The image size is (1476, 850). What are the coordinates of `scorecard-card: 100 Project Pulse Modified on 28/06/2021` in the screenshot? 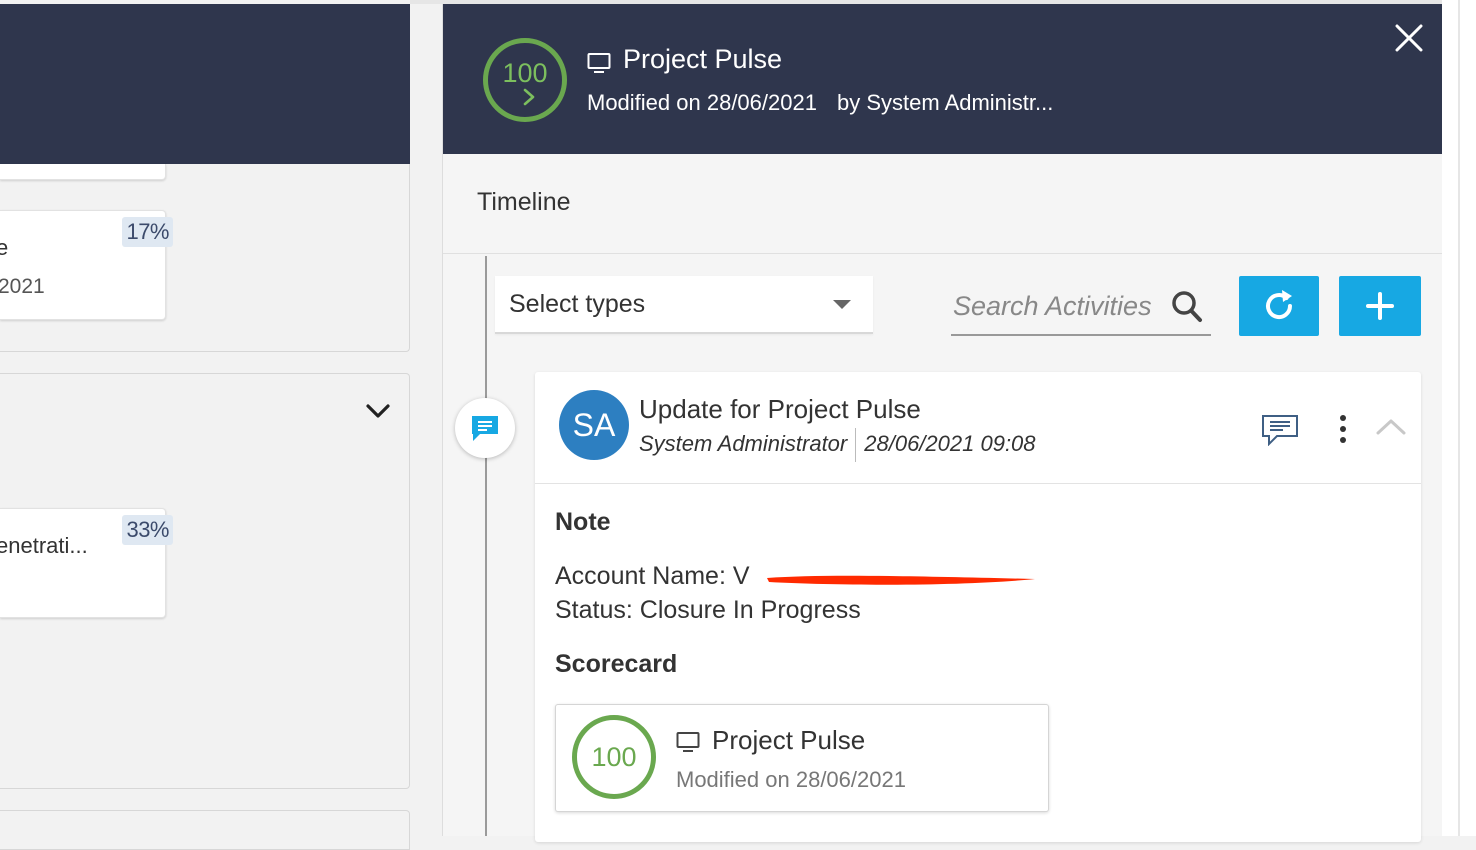 It's located at (802, 758).